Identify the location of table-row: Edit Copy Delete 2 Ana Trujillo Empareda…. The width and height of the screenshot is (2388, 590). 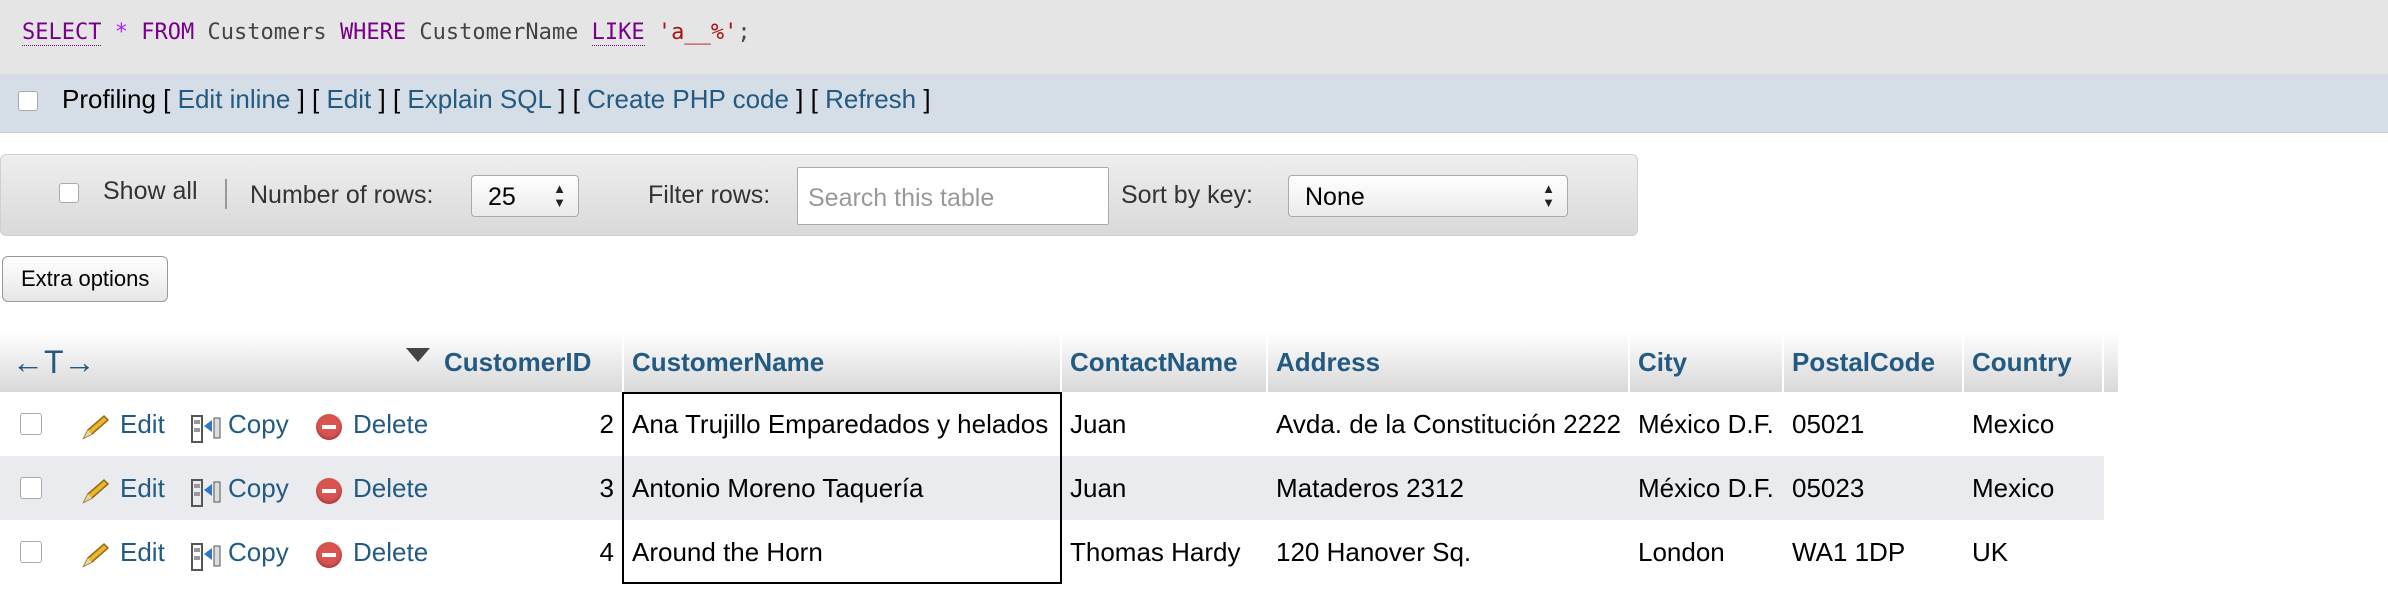
(1052, 424).